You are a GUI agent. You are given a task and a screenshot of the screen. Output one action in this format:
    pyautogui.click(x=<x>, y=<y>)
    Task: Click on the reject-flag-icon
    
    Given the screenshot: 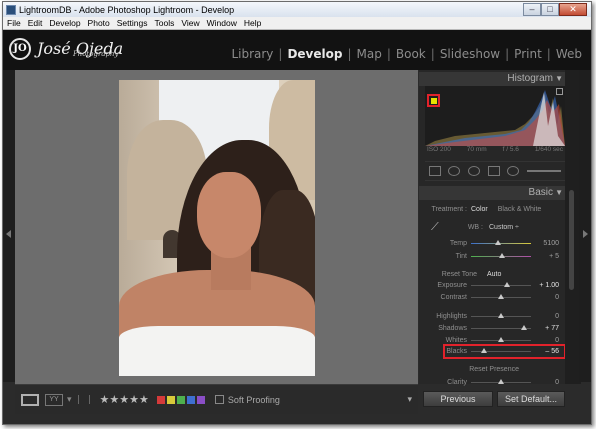 What is the action you would take?
    pyautogui.click(x=92, y=399)
    